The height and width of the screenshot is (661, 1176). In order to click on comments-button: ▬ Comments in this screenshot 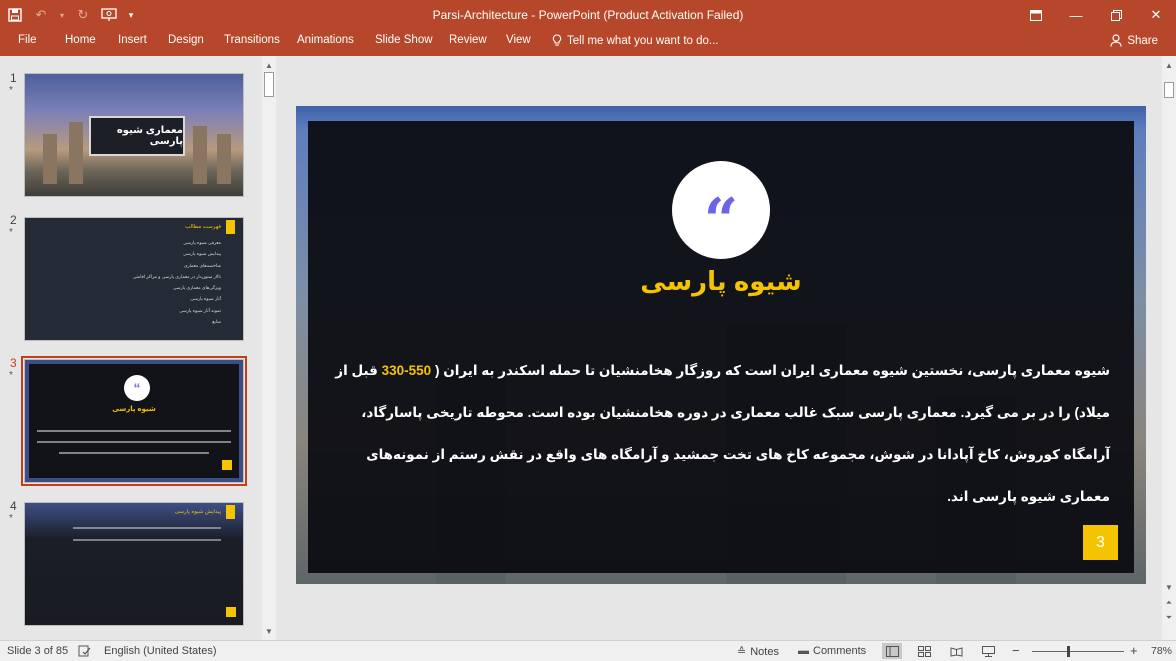, I will do `click(832, 651)`.